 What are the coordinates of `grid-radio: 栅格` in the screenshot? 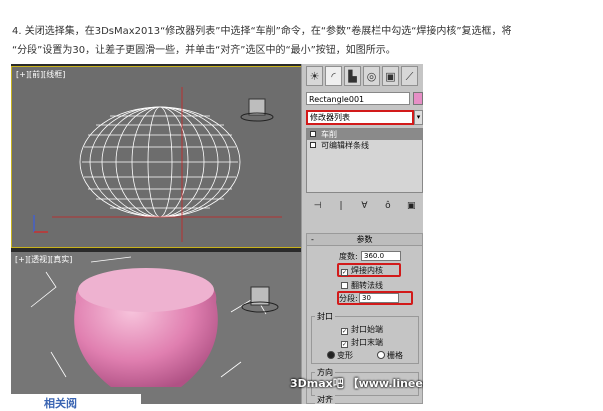 It's located at (390, 355).